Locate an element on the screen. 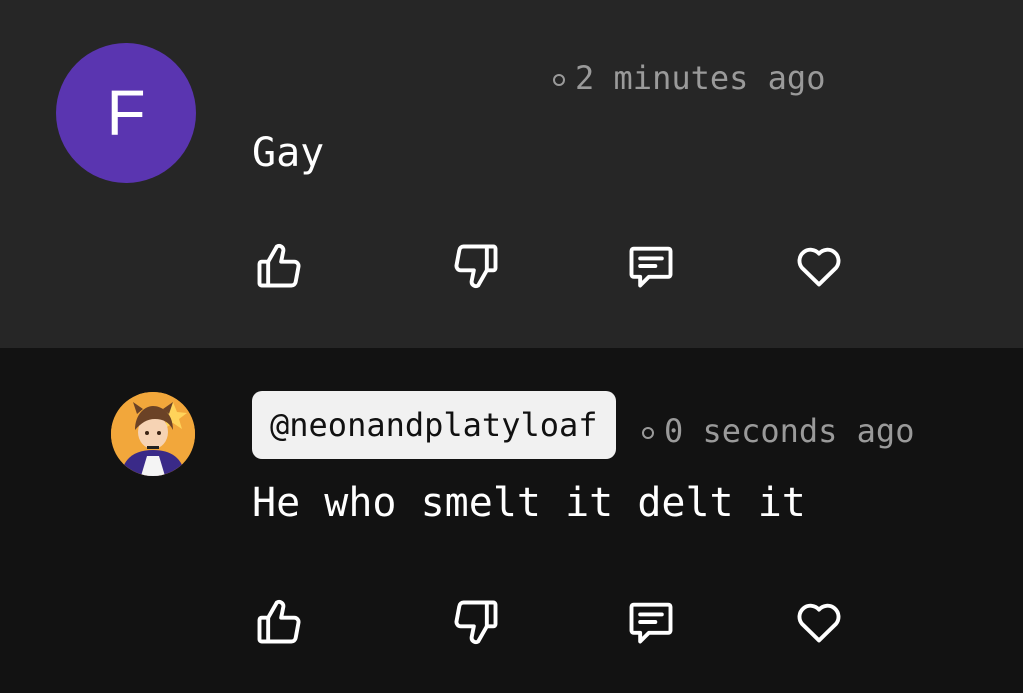  username-badge: @neonandplatyloaf is located at coordinates (434, 425).